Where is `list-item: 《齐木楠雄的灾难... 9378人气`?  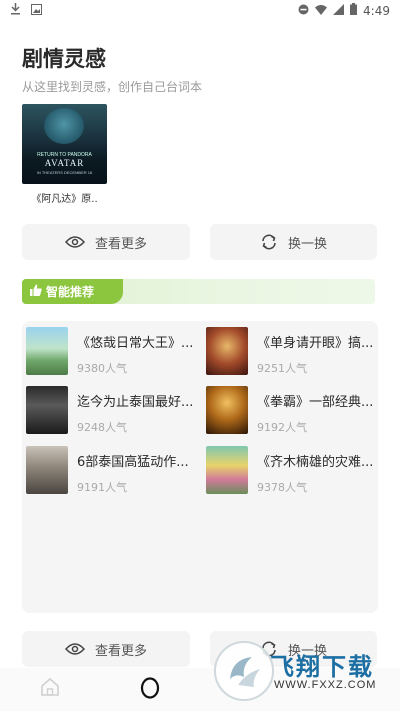 list-item: 《齐木楠雄的灾难... 9378人气 is located at coordinates (288, 468).